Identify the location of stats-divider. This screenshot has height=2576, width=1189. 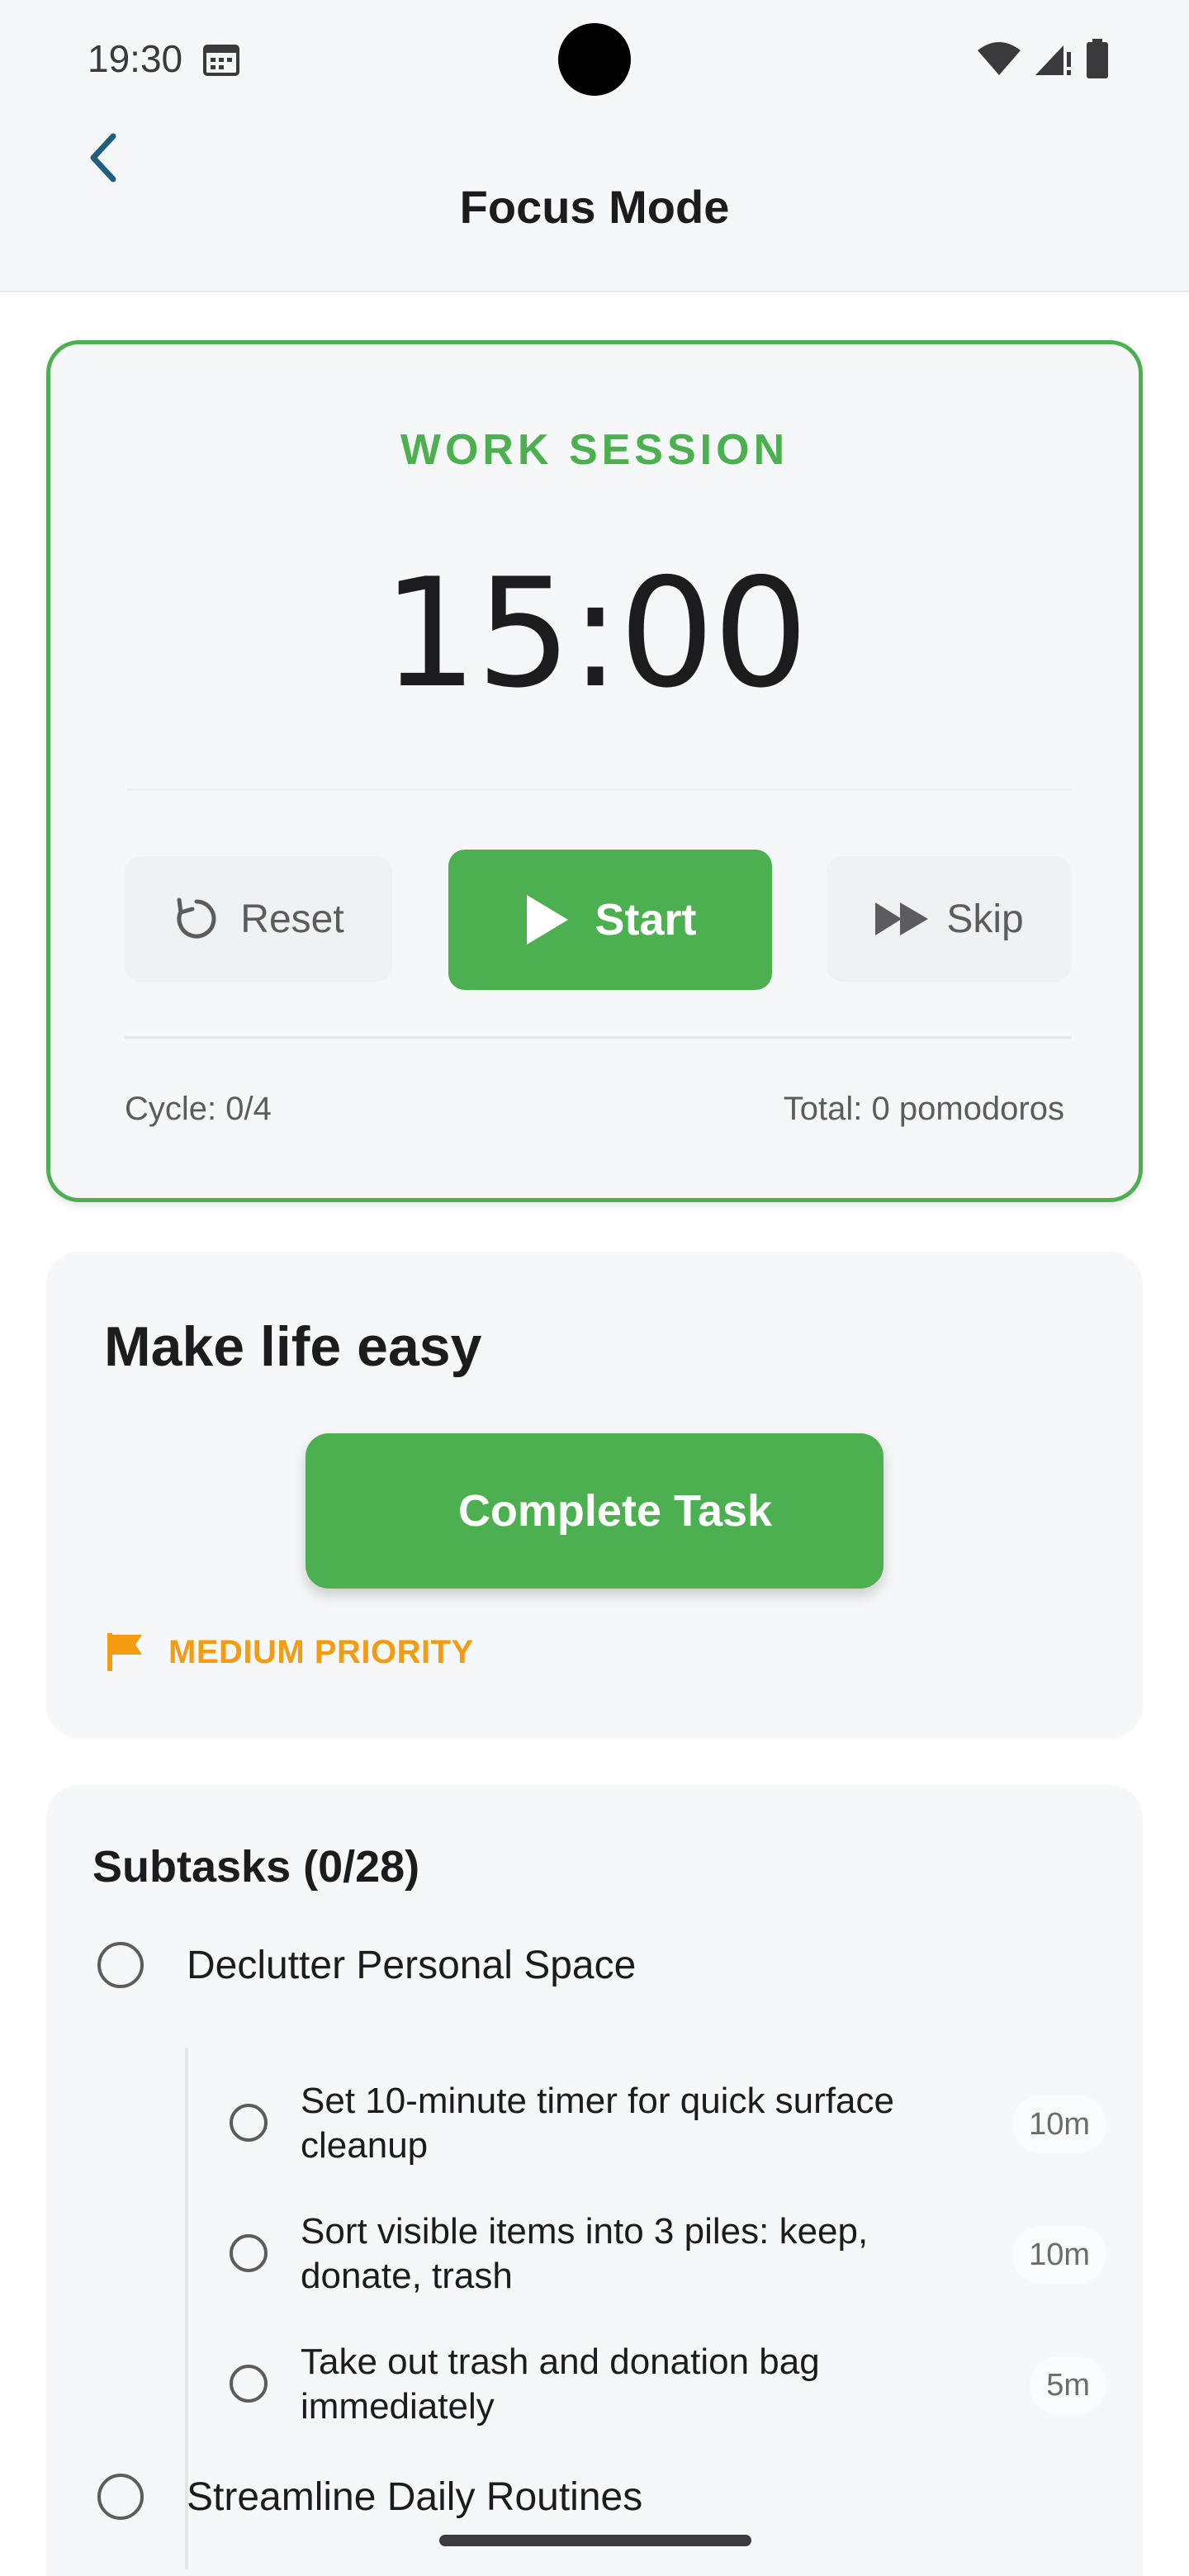
(598, 1037).